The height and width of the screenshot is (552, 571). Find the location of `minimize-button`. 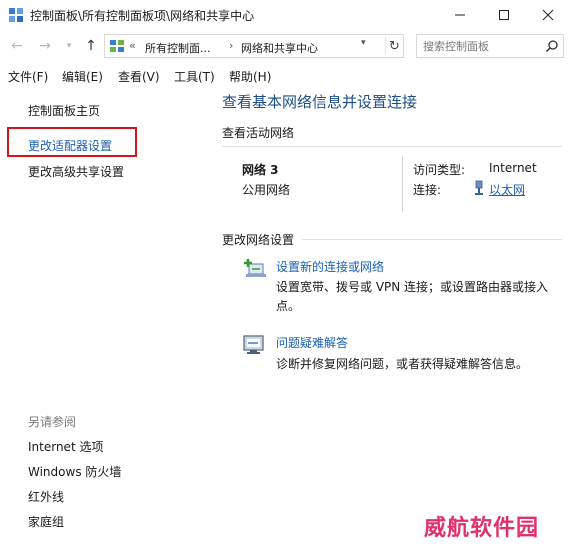

minimize-button is located at coordinates (460, 15).